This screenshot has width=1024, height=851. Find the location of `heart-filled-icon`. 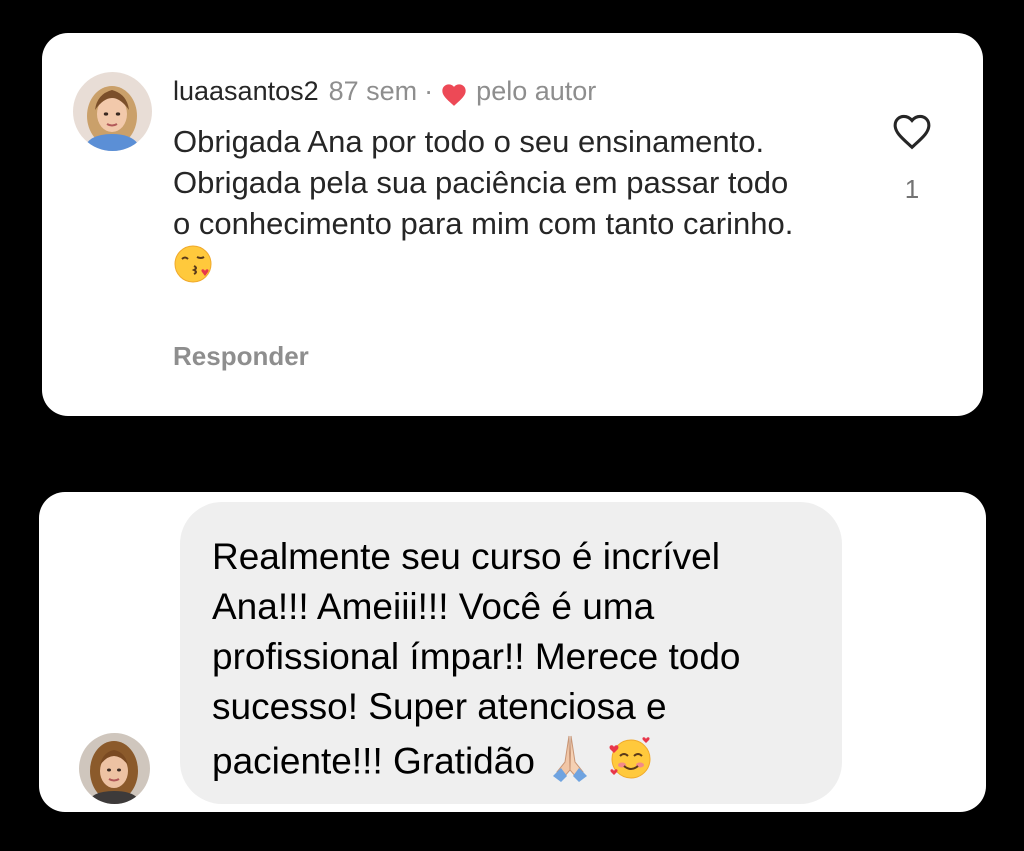

heart-filled-icon is located at coordinates (454, 93).